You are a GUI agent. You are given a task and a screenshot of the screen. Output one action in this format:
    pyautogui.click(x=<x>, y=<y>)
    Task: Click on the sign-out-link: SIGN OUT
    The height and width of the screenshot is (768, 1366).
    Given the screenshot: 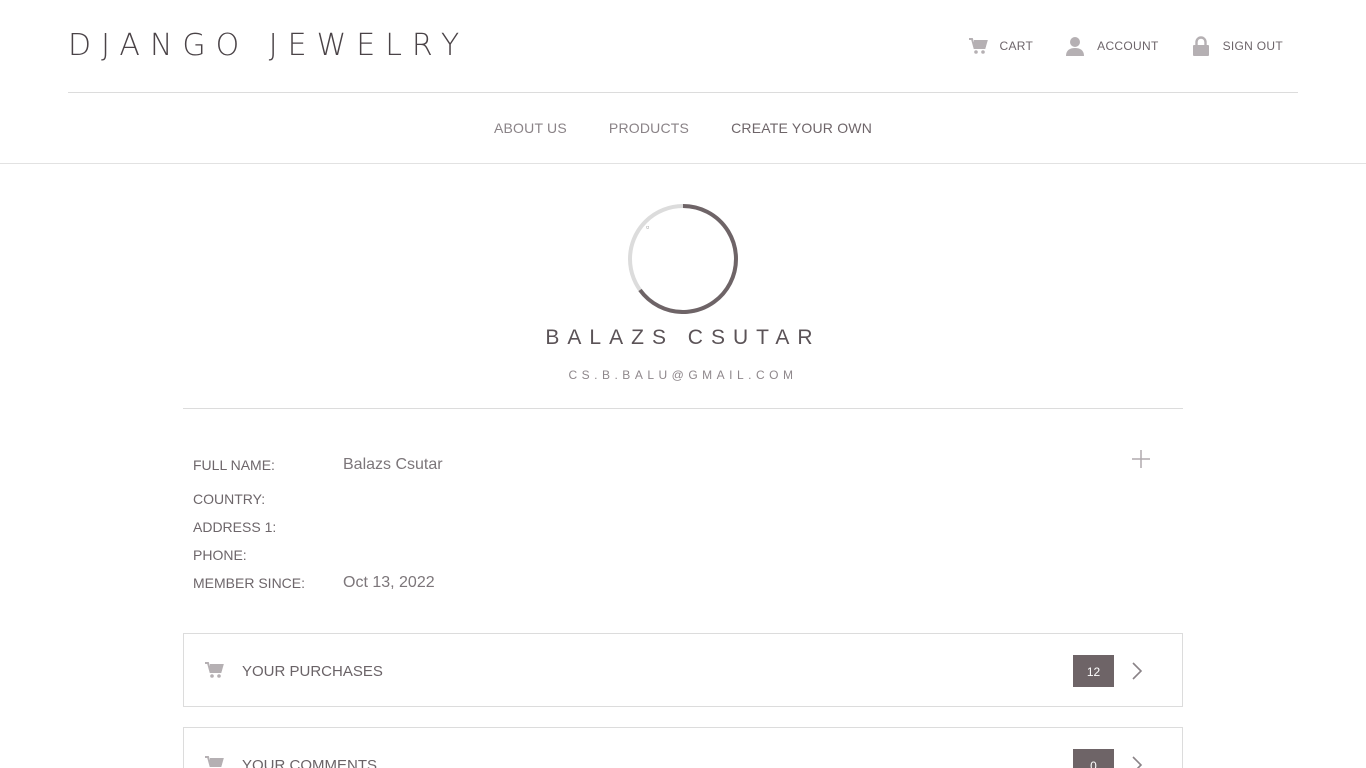 What is the action you would take?
    pyautogui.click(x=1237, y=46)
    